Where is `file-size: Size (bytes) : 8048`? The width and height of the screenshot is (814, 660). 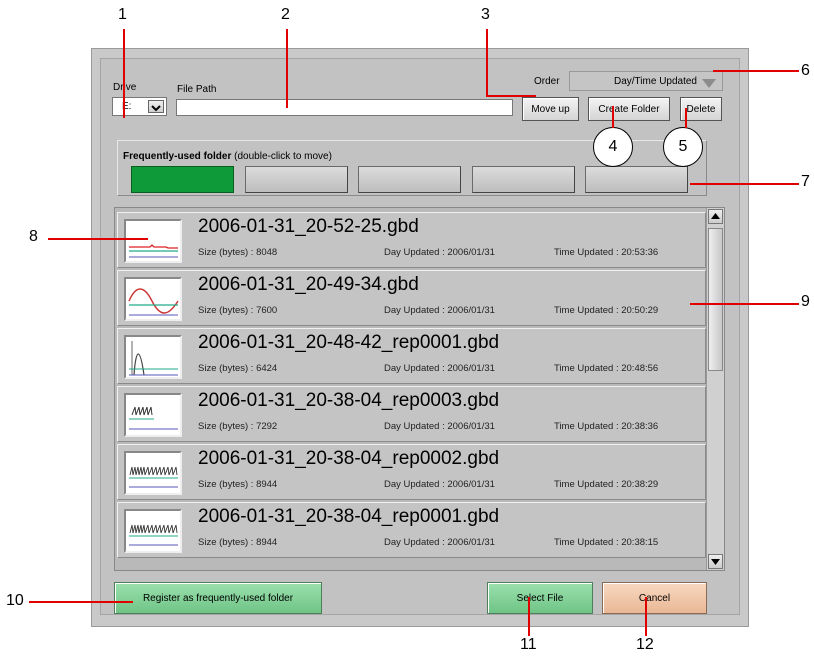
file-size: Size (bytes) : 8048 is located at coordinates (238, 252).